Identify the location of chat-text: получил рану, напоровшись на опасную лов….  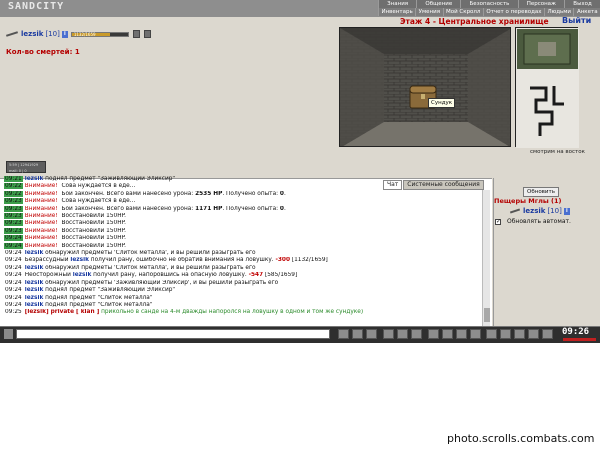
(170, 275).